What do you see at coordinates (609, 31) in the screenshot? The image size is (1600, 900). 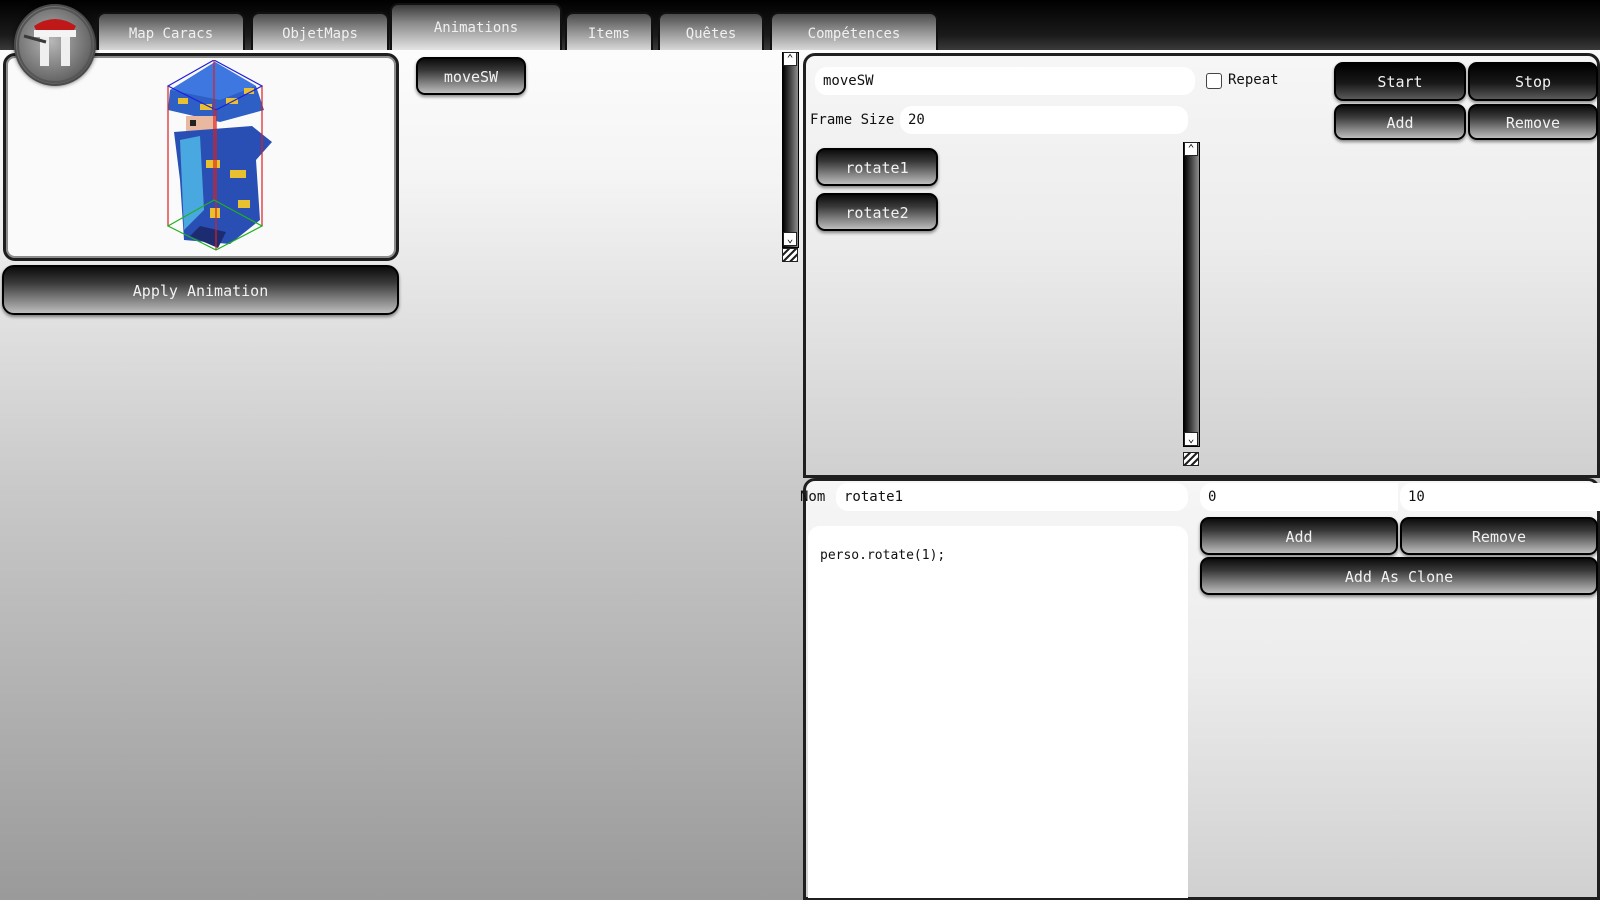 I see `tab-items: Items` at bounding box center [609, 31].